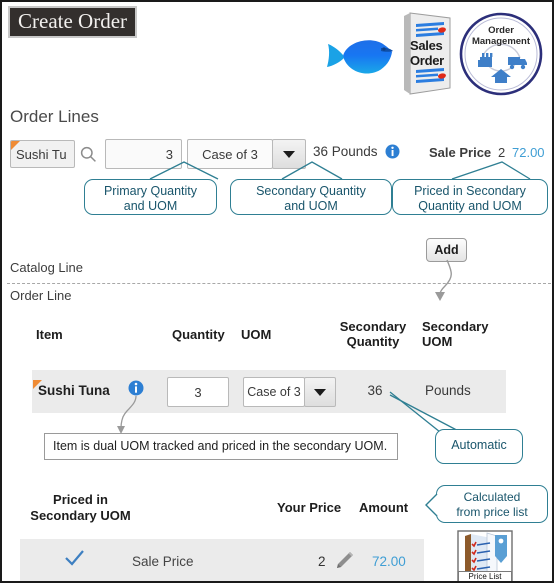 This screenshot has width=554, height=583. Describe the element at coordinates (127, 414) in the screenshot. I see `tooltip-connector-arrow` at that location.